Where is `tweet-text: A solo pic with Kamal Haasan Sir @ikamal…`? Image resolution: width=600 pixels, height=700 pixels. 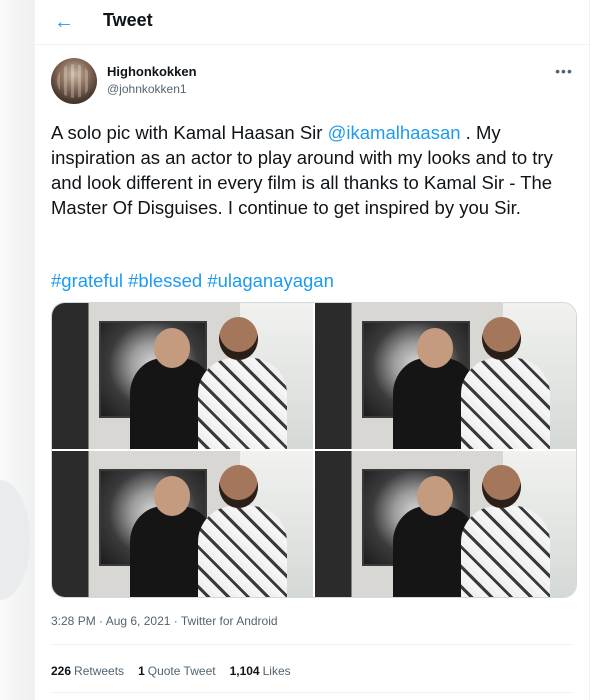
tweet-text: A solo pic with Kamal Haasan Sir @ikamal… is located at coordinates (311, 170).